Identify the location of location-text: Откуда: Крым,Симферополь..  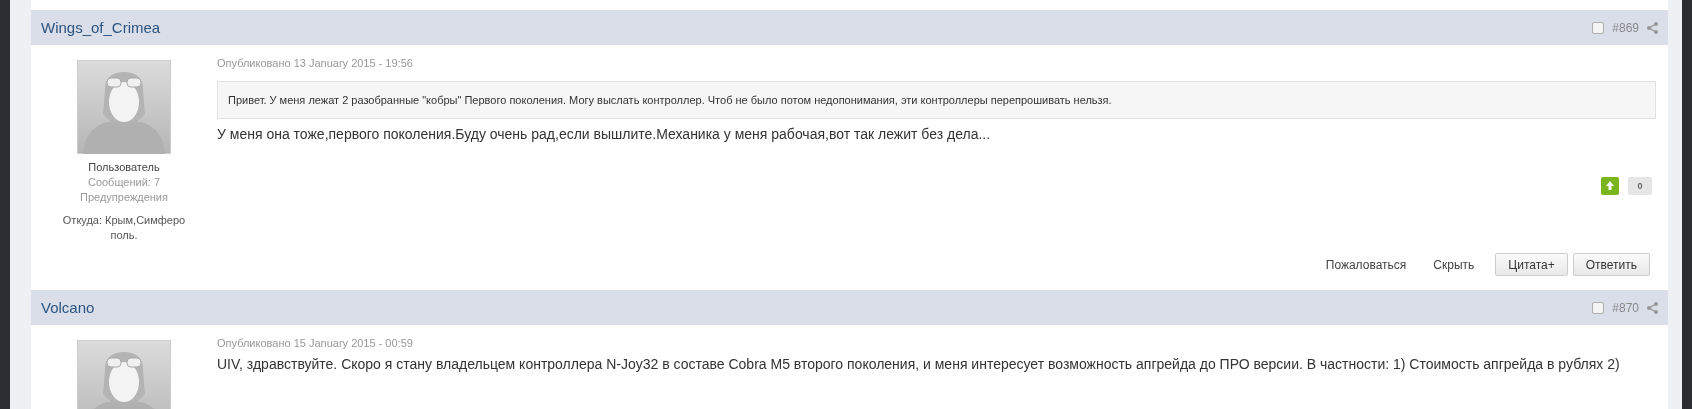
(124, 228).